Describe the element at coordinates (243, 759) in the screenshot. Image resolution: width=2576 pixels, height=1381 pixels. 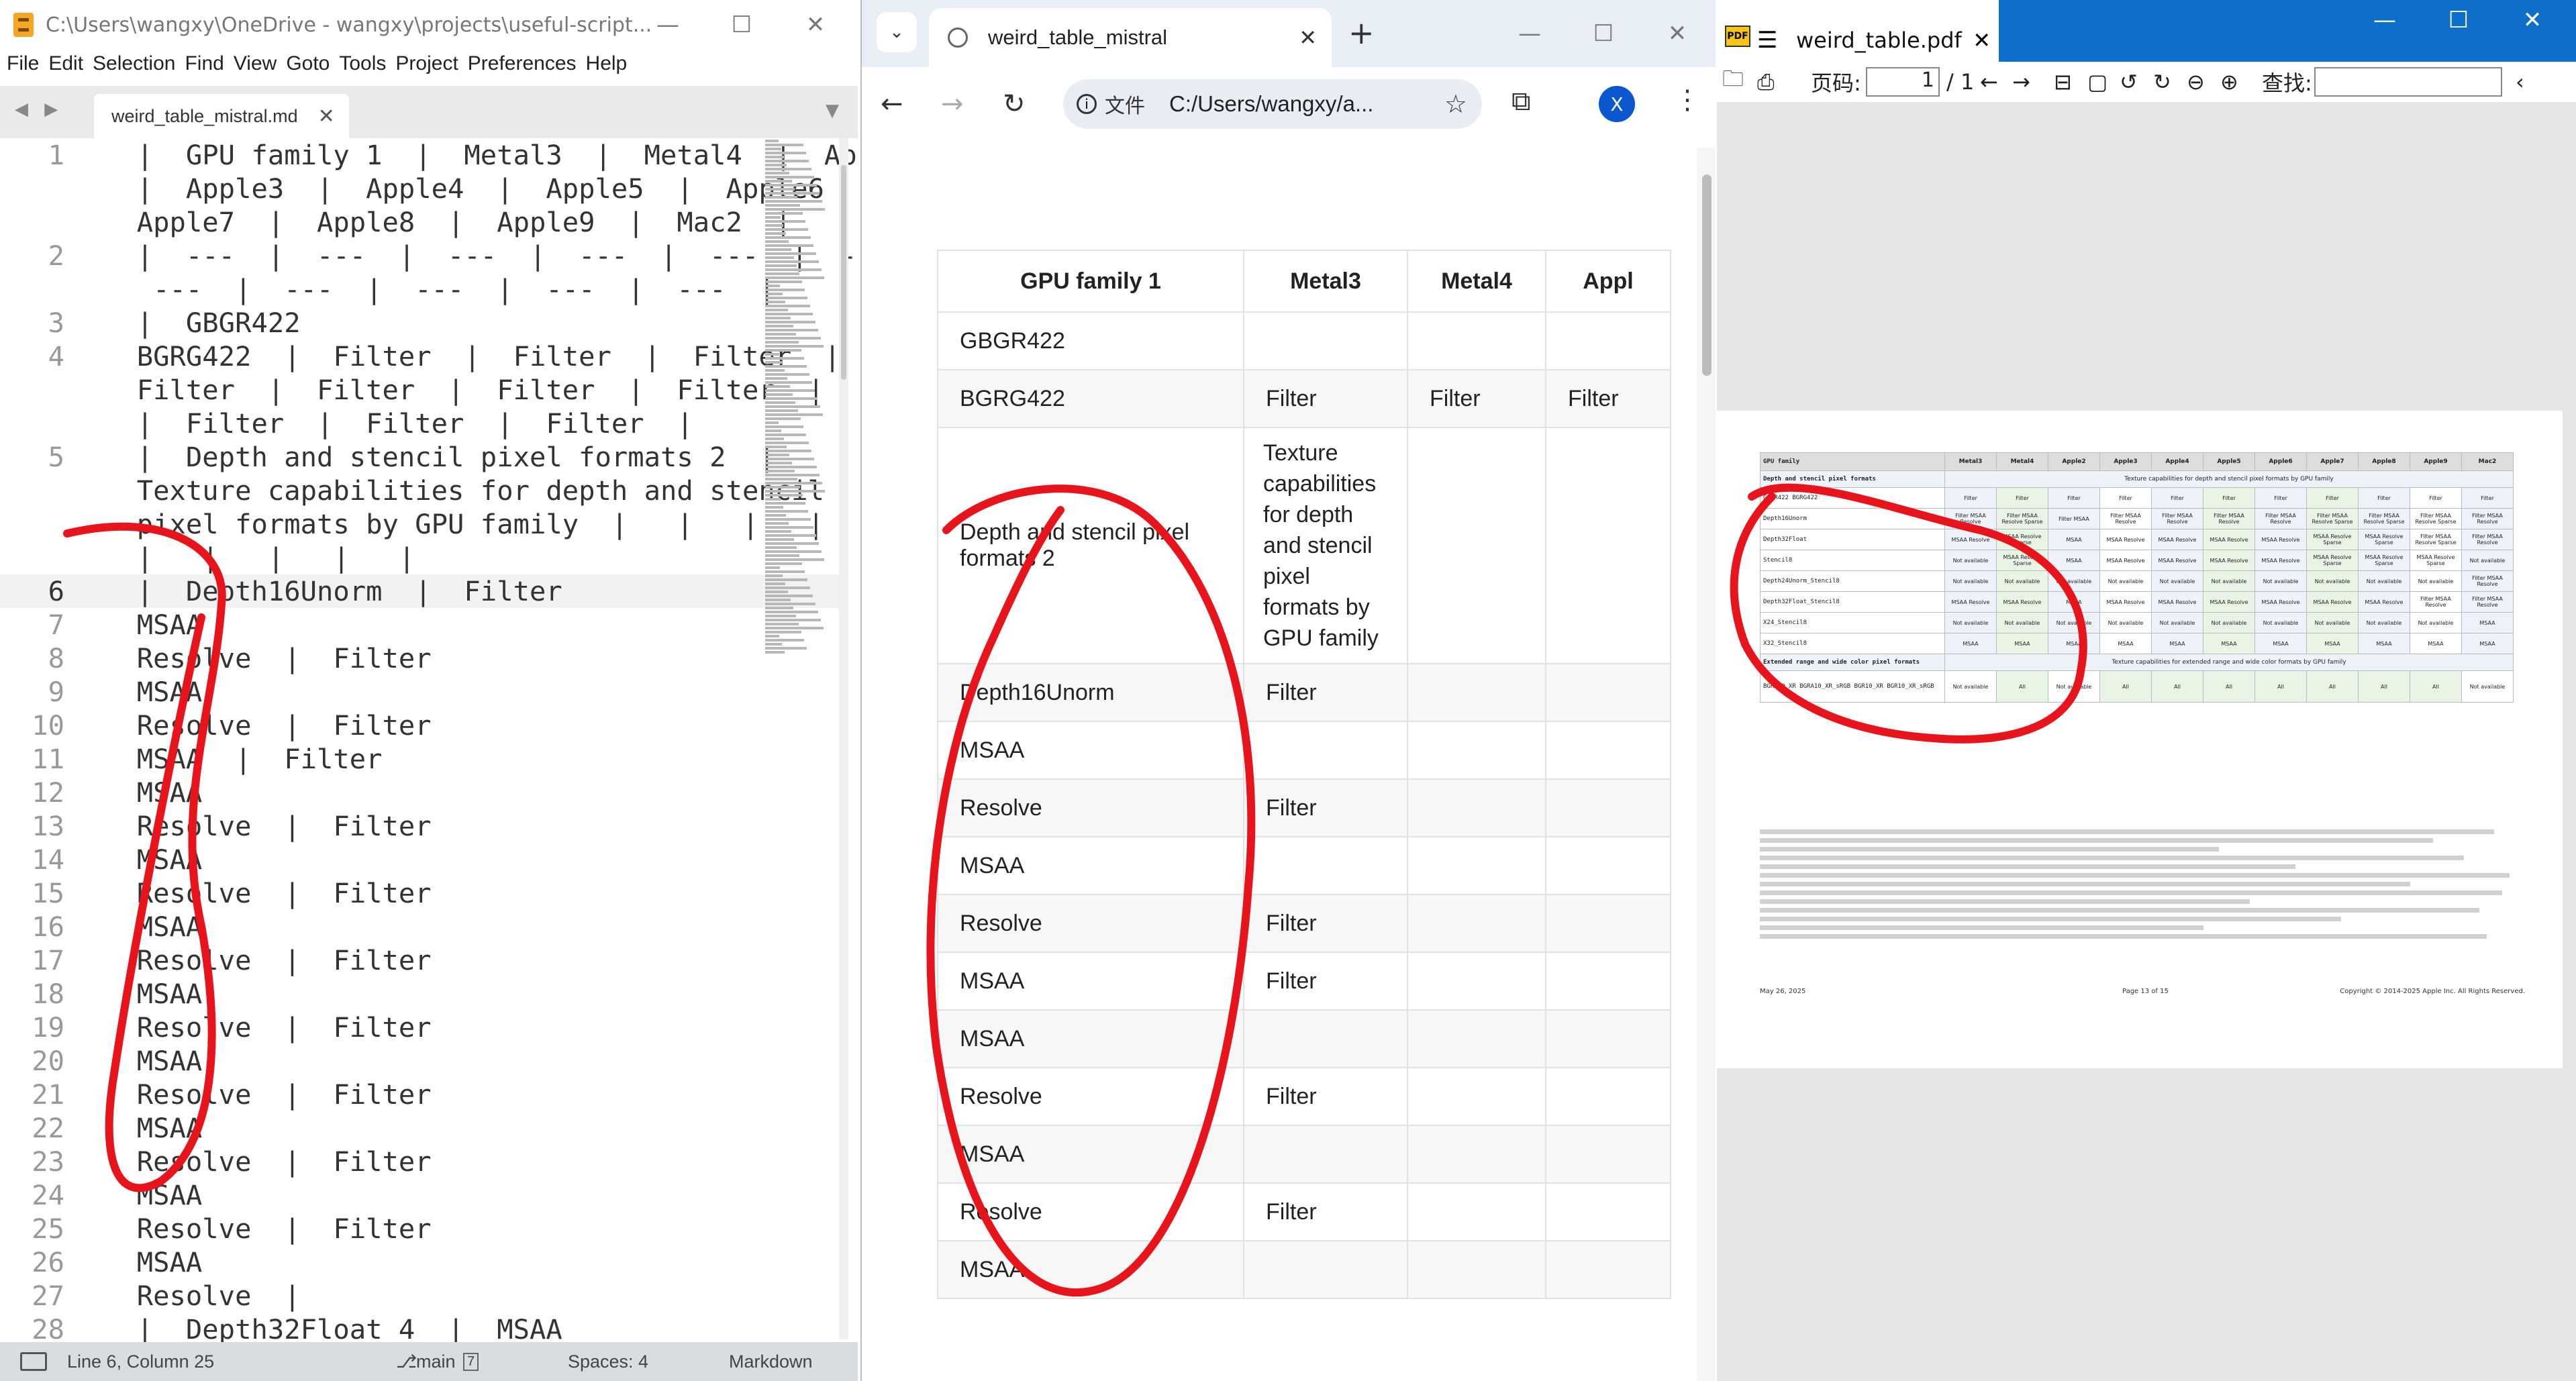
I see `code-line: MSAA | Filter` at that location.